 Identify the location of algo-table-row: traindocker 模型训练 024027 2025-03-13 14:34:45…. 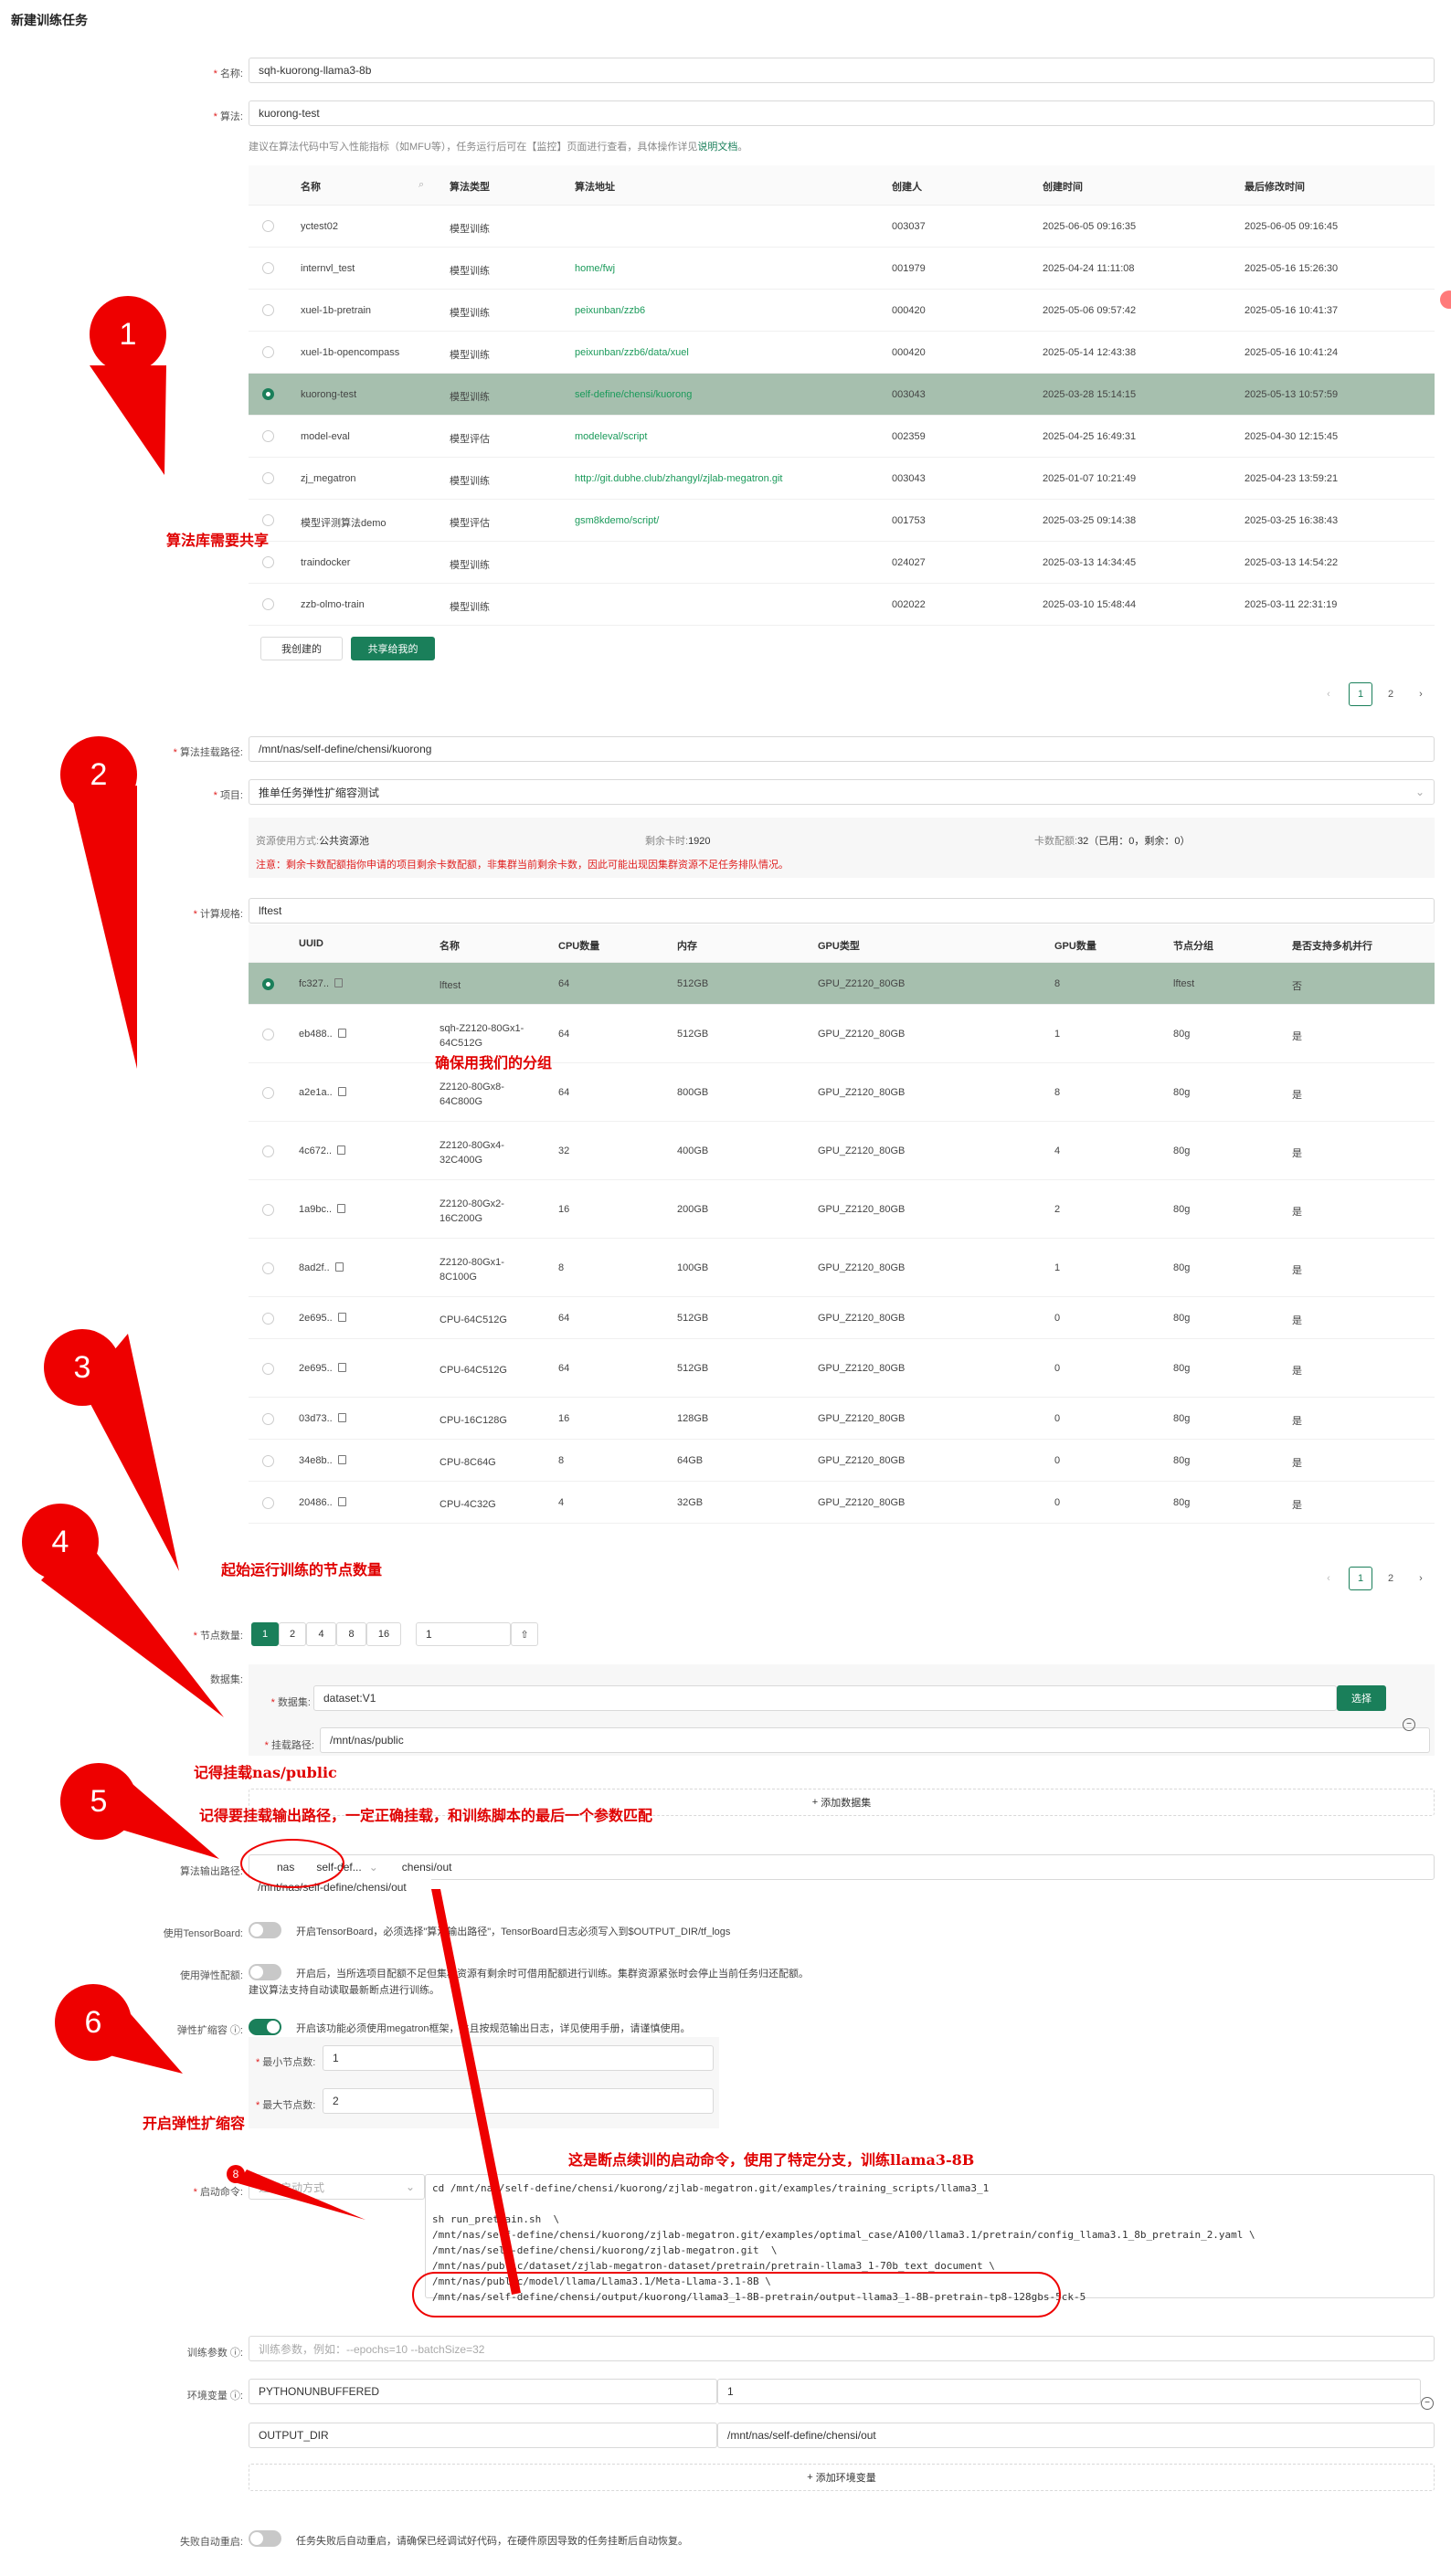
(842, 563).